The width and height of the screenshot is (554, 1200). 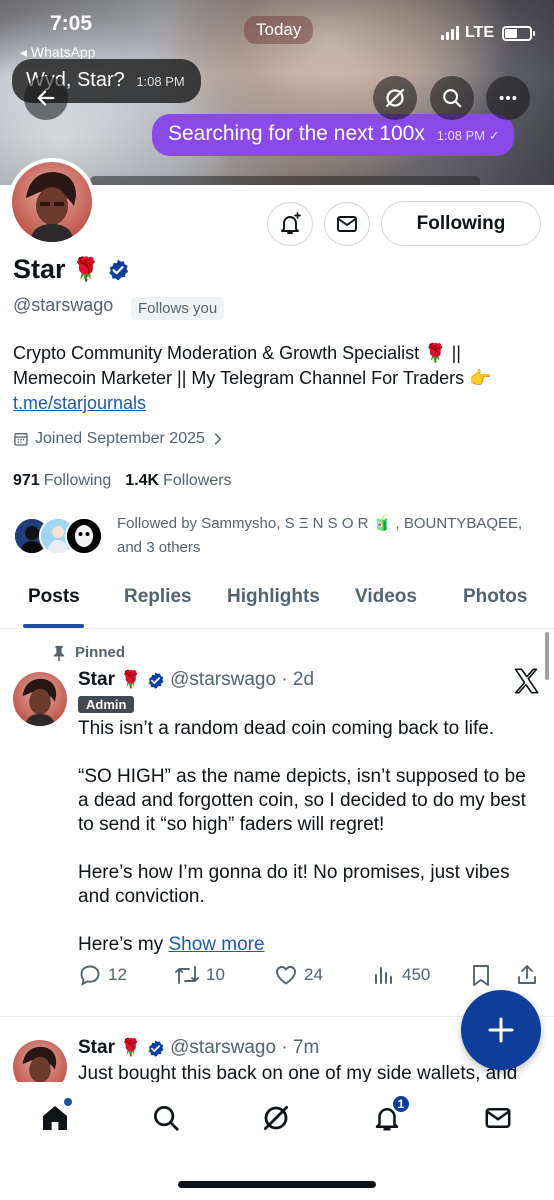 I want to click on profile-handle: @starswago, so click(x=63, y=305).